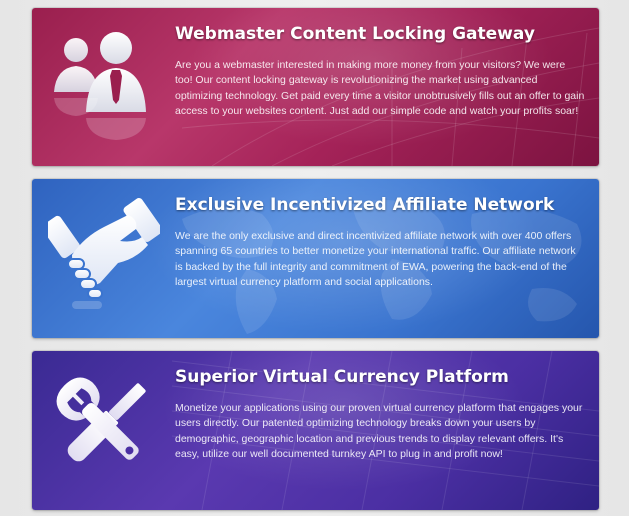  What do you see at coordinates (342, 377) in the screenshot?
I see `feature-title: Superior Virtual Currency Platform` at bounding box center [342, 377].